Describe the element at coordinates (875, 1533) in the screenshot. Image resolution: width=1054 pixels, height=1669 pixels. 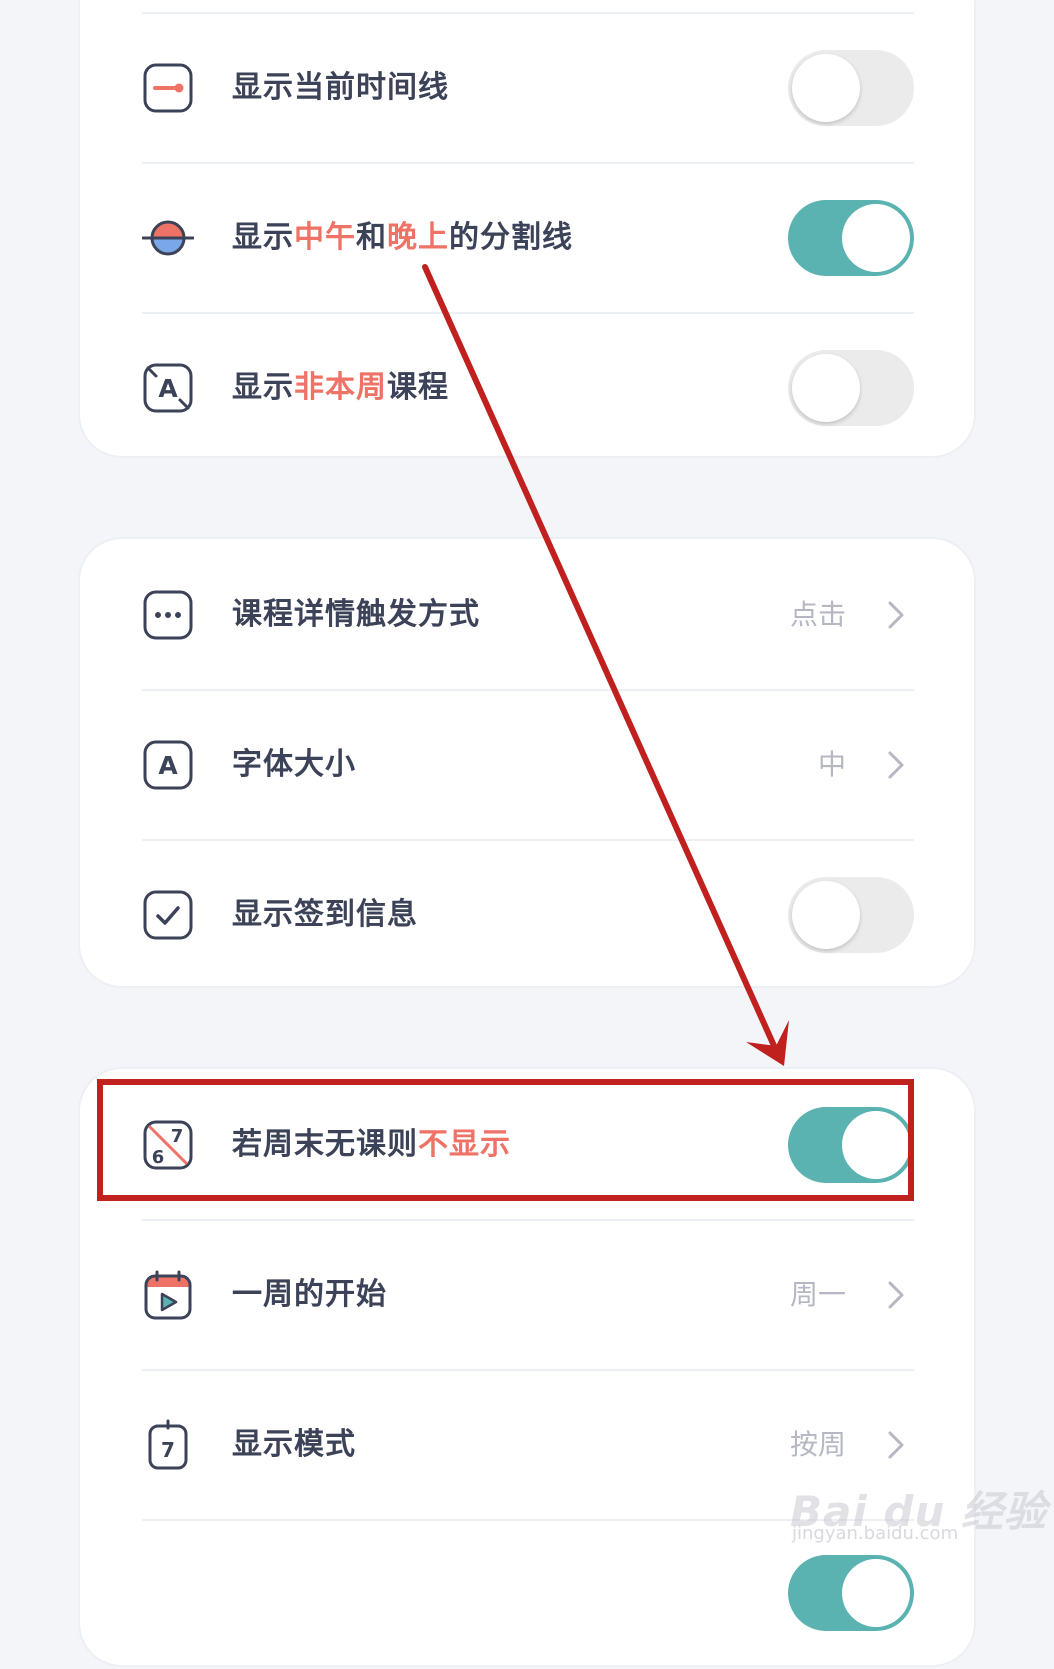
I see `baidu-watermark-url: jingyan.baidu.com` at that location.